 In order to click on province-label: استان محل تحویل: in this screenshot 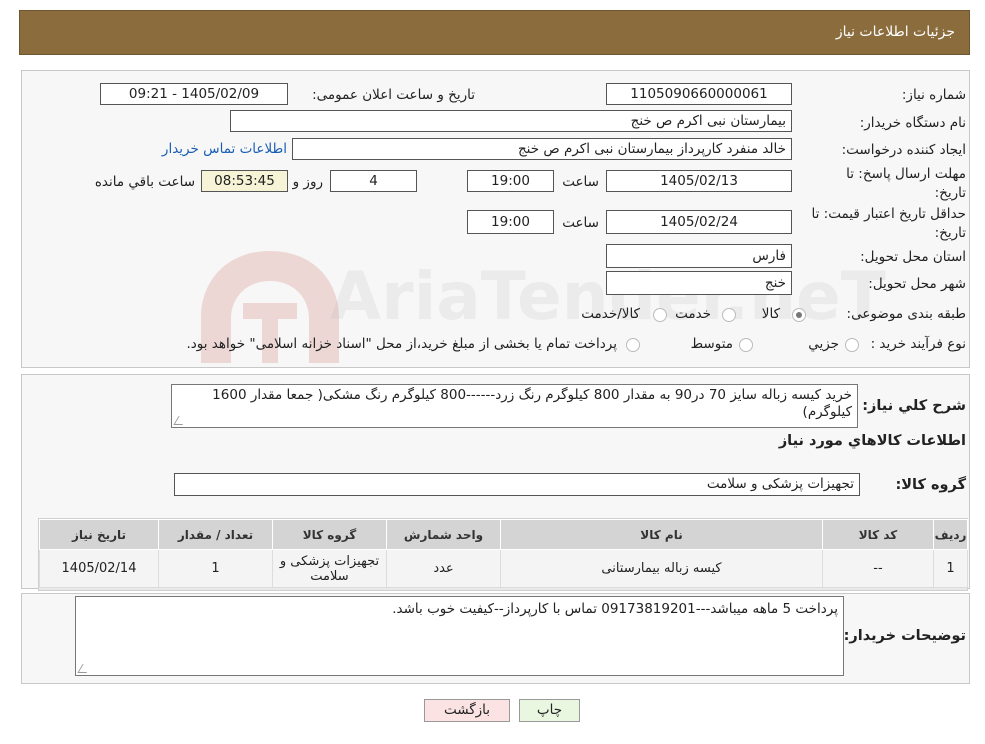, I will do `click(913, 257)`.